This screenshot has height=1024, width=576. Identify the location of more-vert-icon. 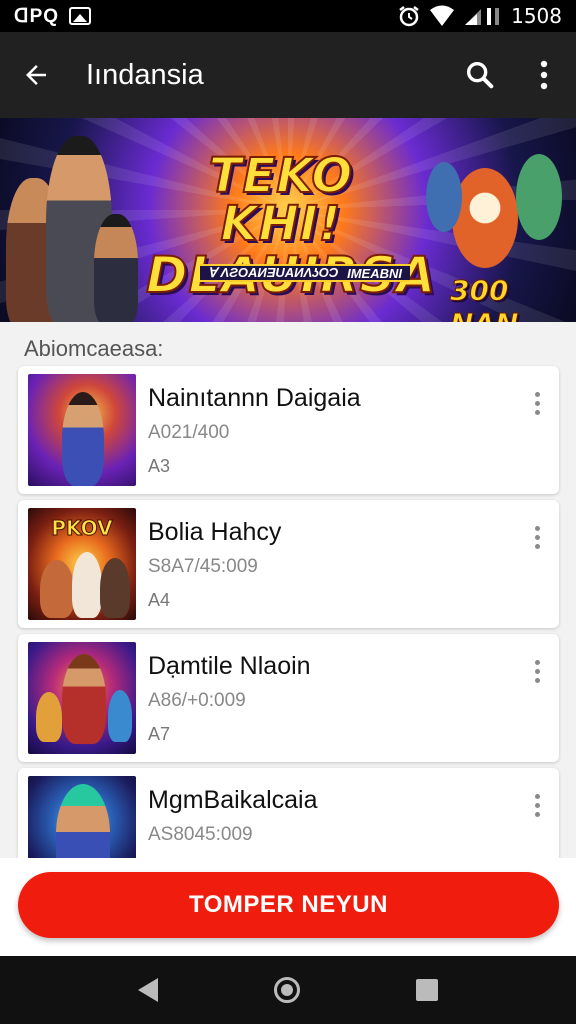
(544, 75).